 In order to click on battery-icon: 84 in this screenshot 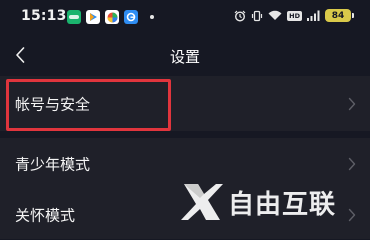, I will do `click(338, 15)`.